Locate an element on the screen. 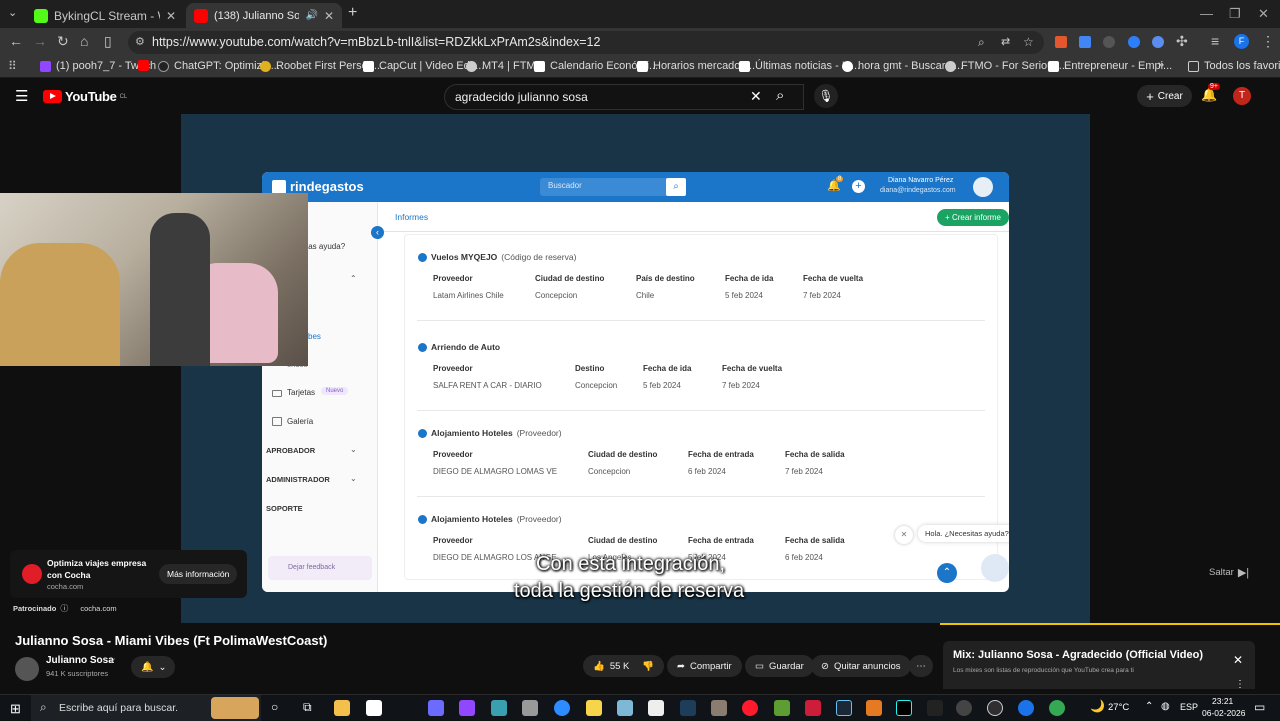 The width and height of the screenshot is (1280, 721). create-button: + Crear is located at coordinates (1164, 96).